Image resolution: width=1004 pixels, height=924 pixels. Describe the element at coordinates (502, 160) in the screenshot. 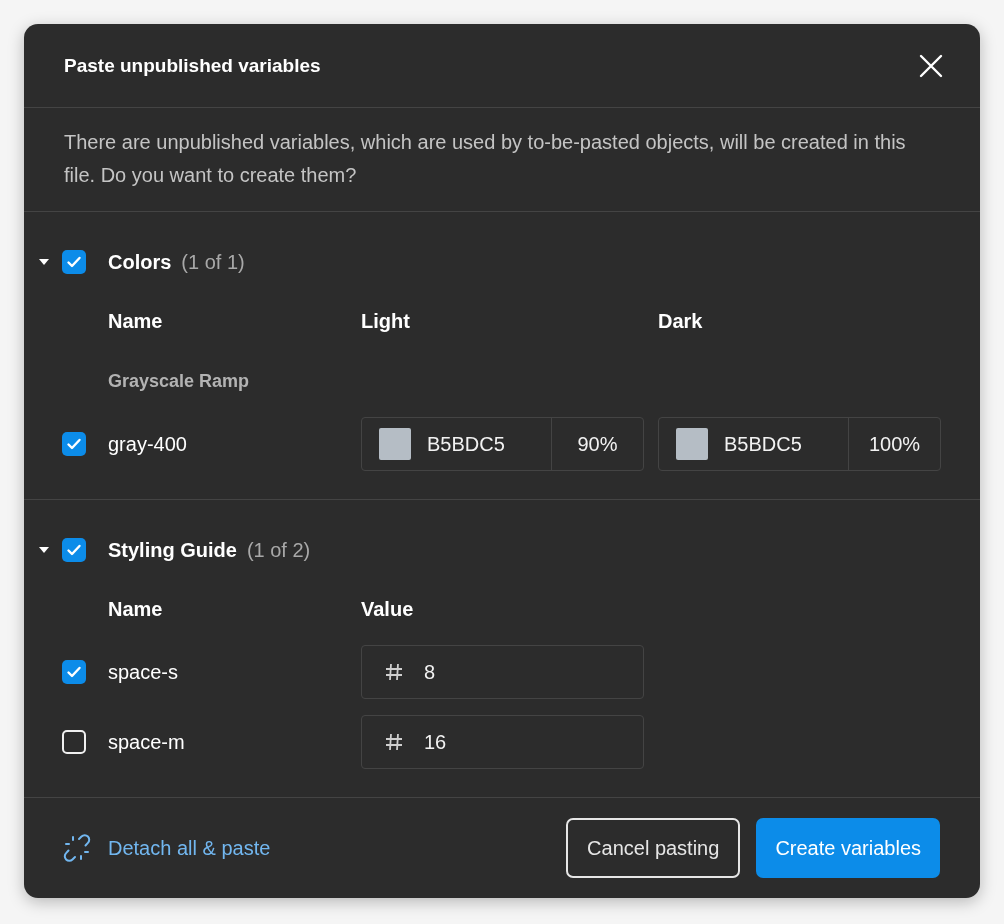

I see `dialog-description: There are unpublished variables, which are used by to-be-pasted objects, will be created in this file. Do you want to create them?` at that location.